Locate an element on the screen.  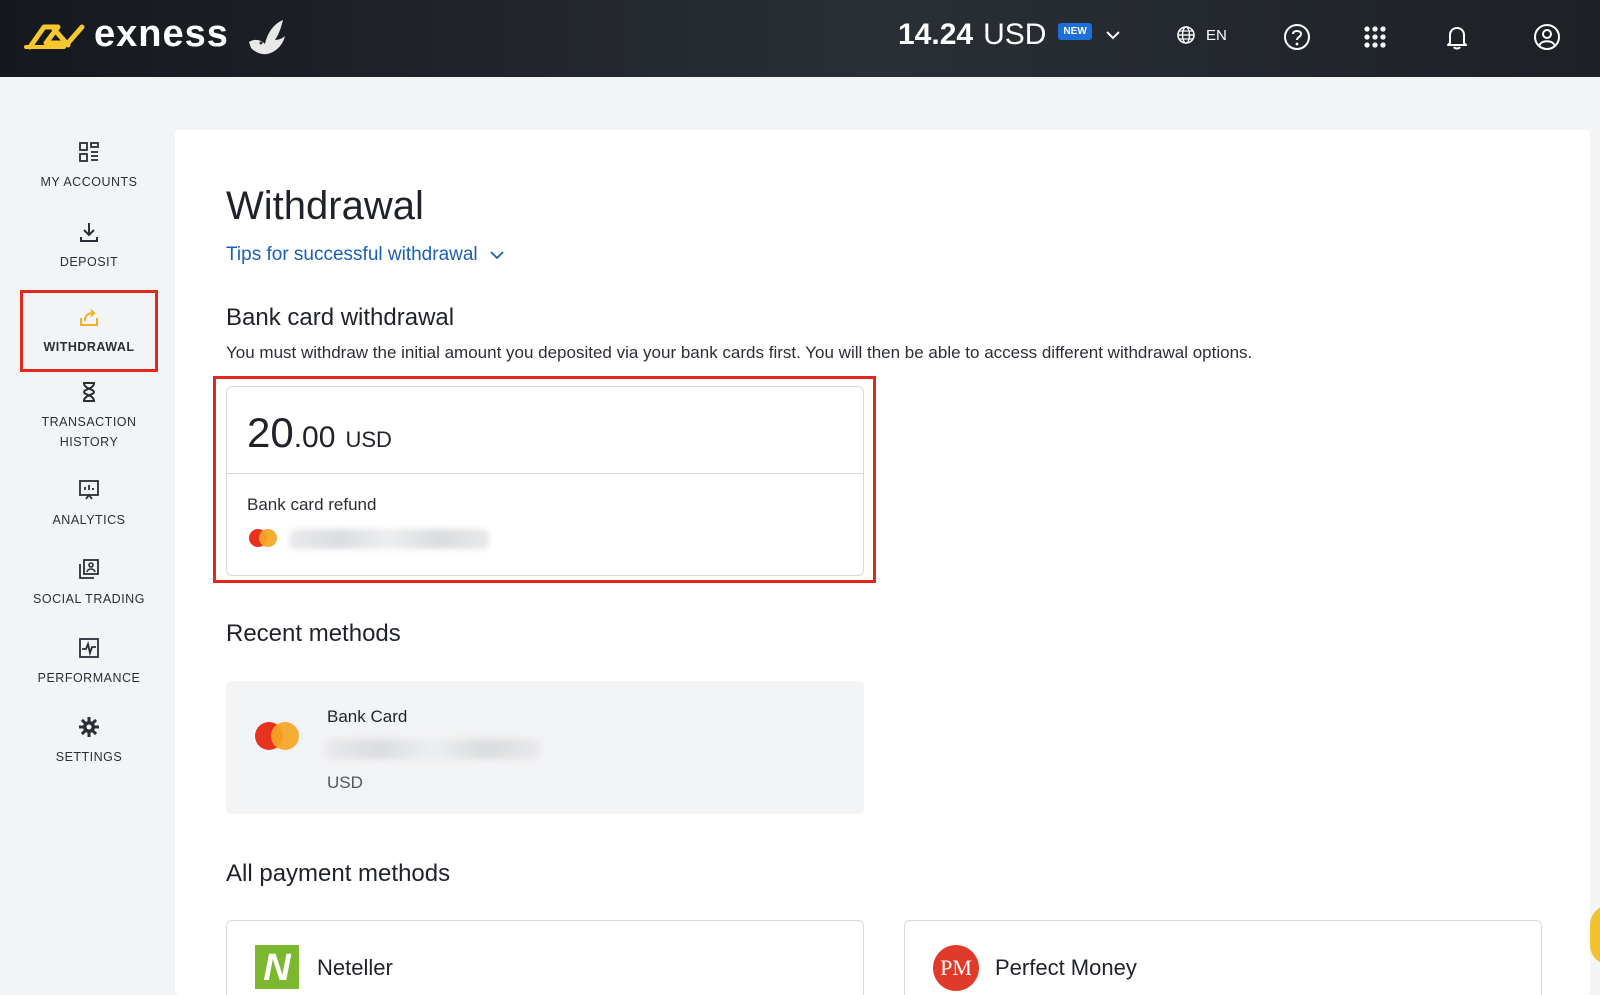
refund-amount: 20 .00 USD is located at coordinates (319, 433).